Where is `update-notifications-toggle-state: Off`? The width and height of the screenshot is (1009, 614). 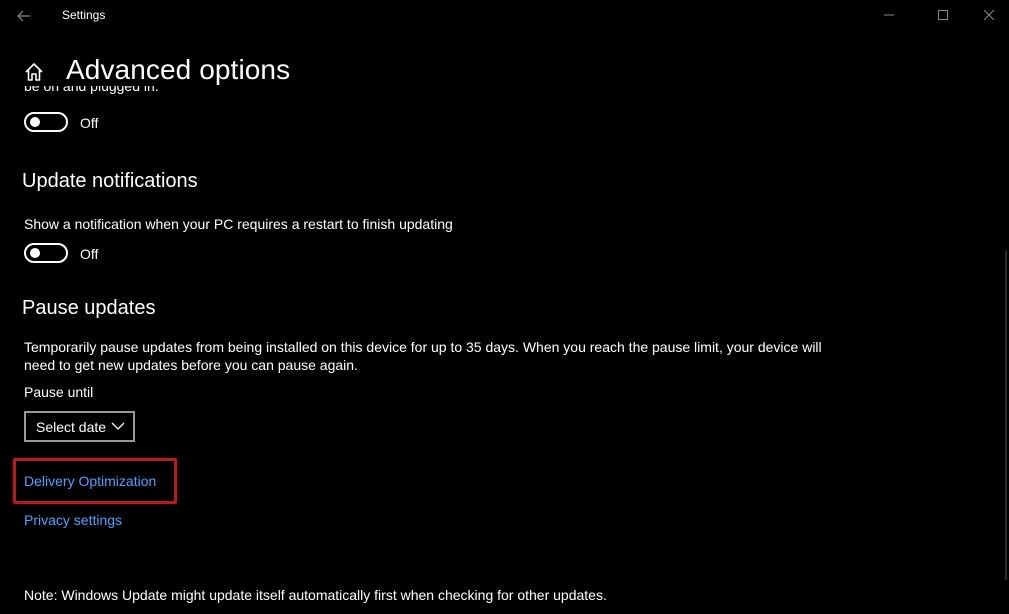 update-notifications-toggle-state: Off is located at coordinates (89, 254).